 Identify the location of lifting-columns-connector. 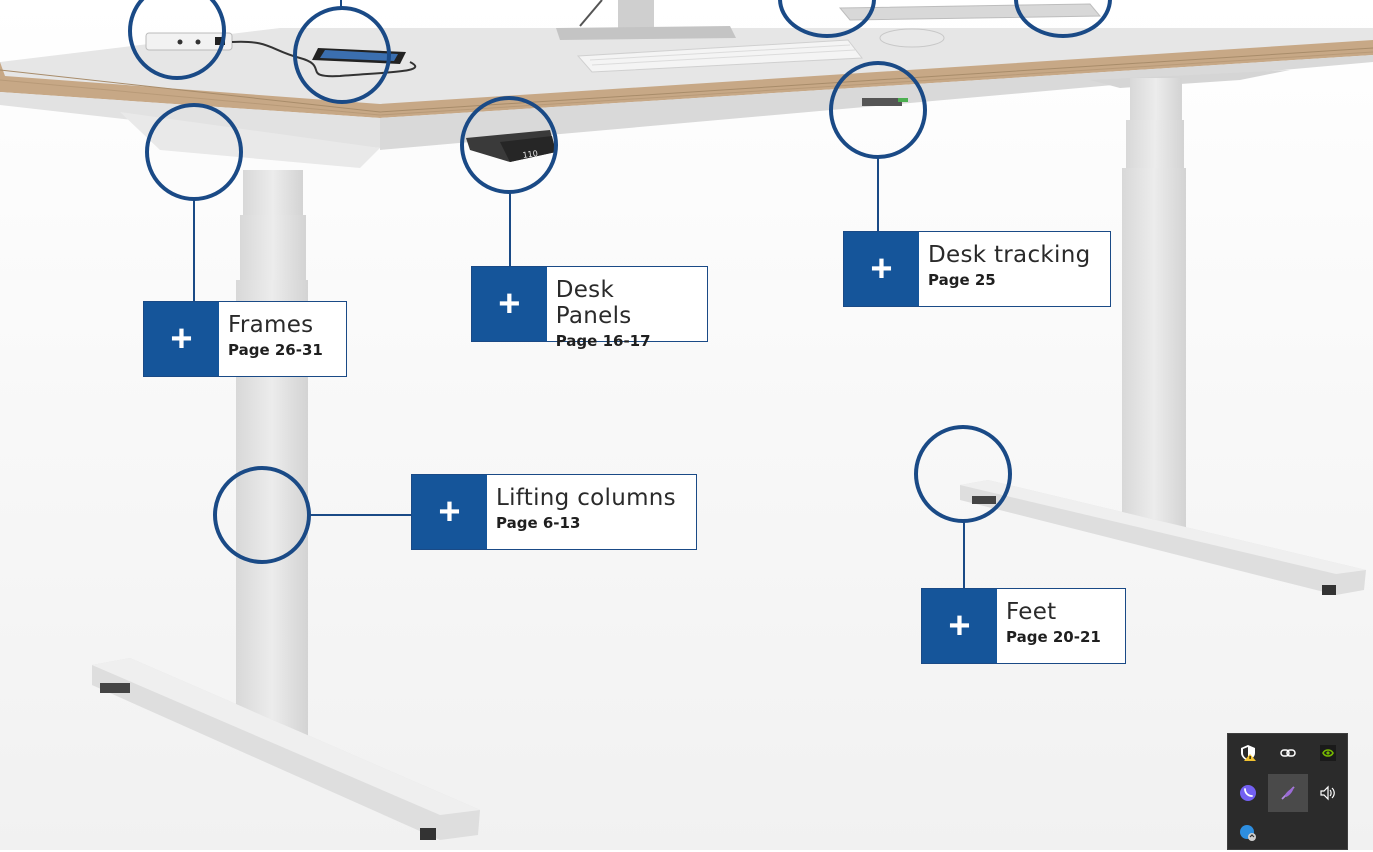
(361, 515).